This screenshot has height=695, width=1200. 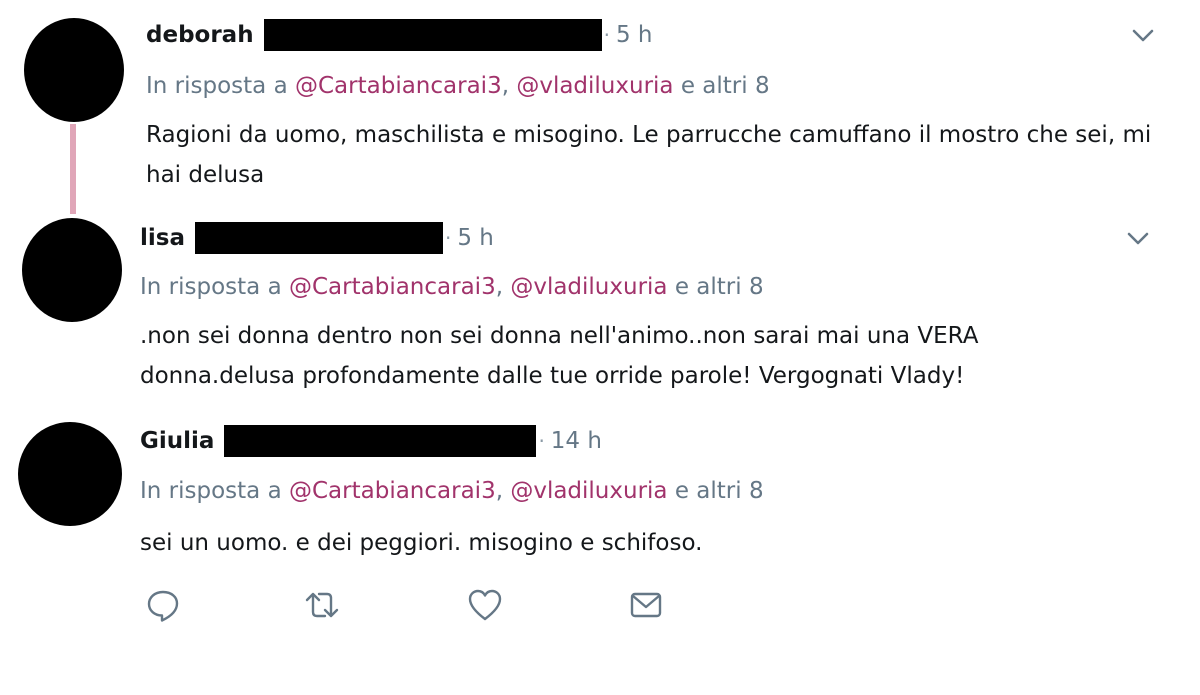 I want to click on timestamp: 14 h, so click(x=576, y=441).